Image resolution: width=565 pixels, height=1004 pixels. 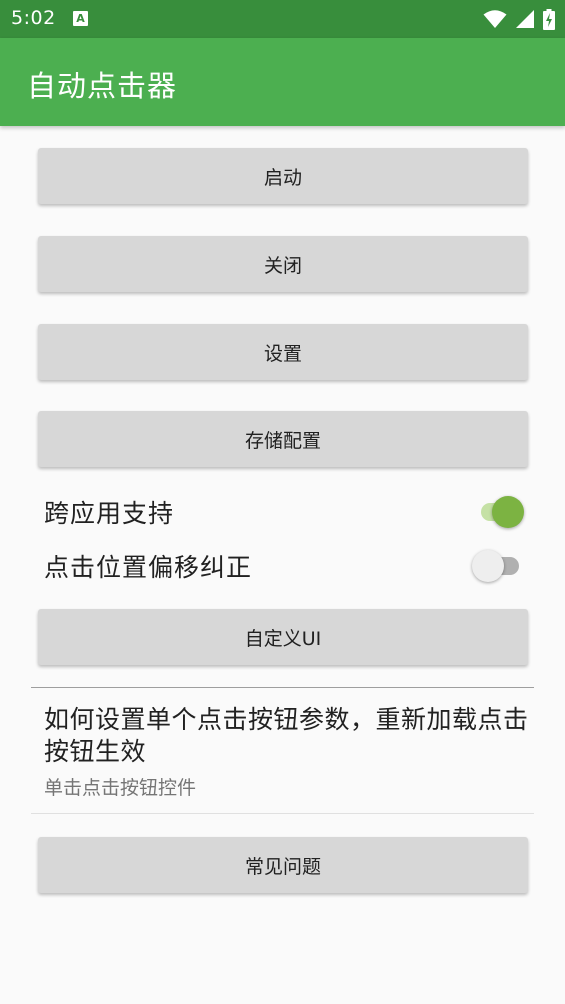 I want to click on battery-charging-icon, so click(x=549, y=19).